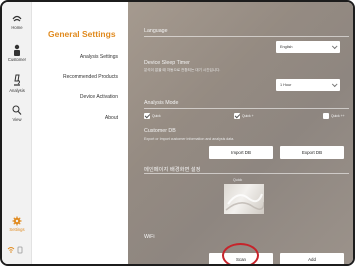 This screenshot has height=266, width=355. I want to click on language-title: Language, so click(156, 31).